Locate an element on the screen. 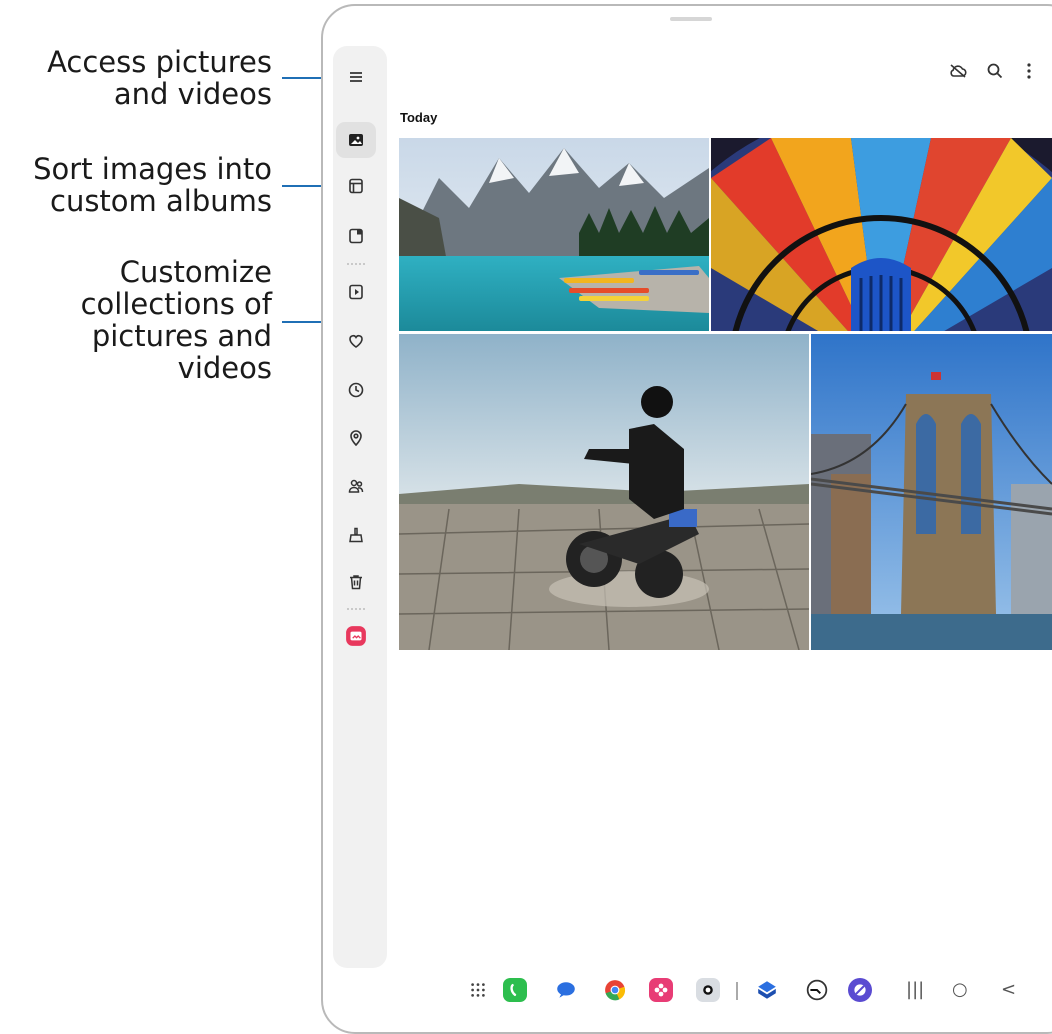  callout-line: Sort images into is located at coordinates (152, 169).